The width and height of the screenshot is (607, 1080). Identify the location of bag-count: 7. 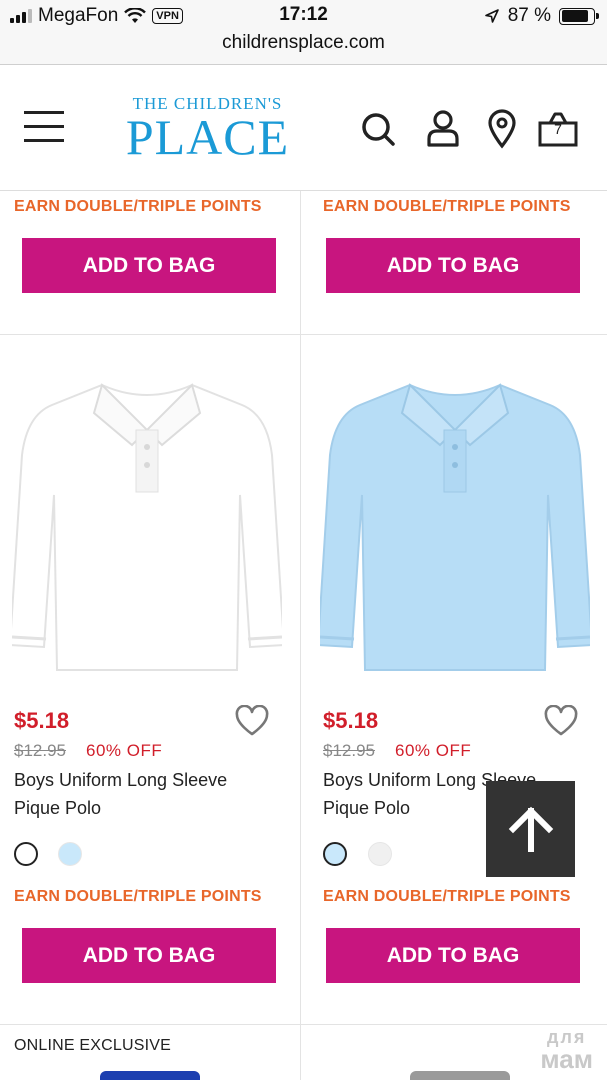
(558, 129).